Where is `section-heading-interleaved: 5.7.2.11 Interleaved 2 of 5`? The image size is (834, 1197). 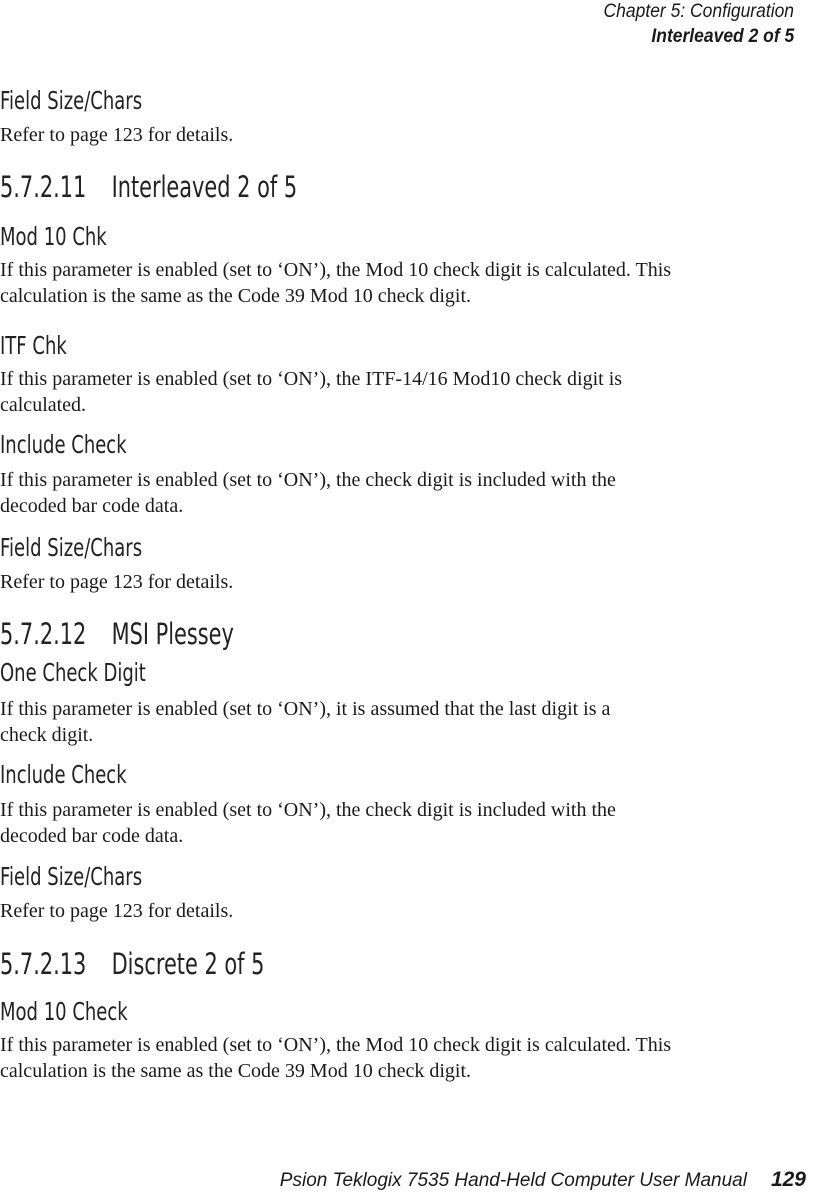
section-heading-interleaved: 5.7.2.11 Interleaved 2 of 5 is located at coordinates (148, 187).